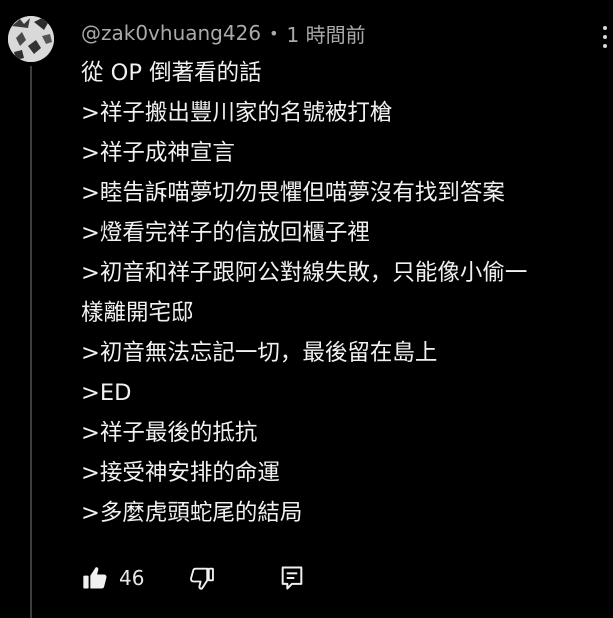 Image resolution: width=613 pixels, height=618 pixels. Describe the element at coordinates (605, 28) in the screenshot. I see `more-vertical-icon` at that location.